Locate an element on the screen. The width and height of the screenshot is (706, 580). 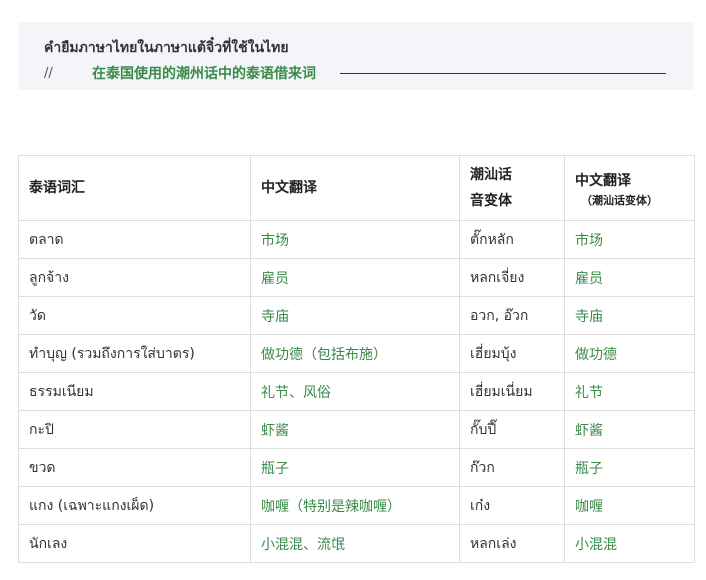
header-chinese-translation: 中文翻译 is located at coordinates (355, 188).